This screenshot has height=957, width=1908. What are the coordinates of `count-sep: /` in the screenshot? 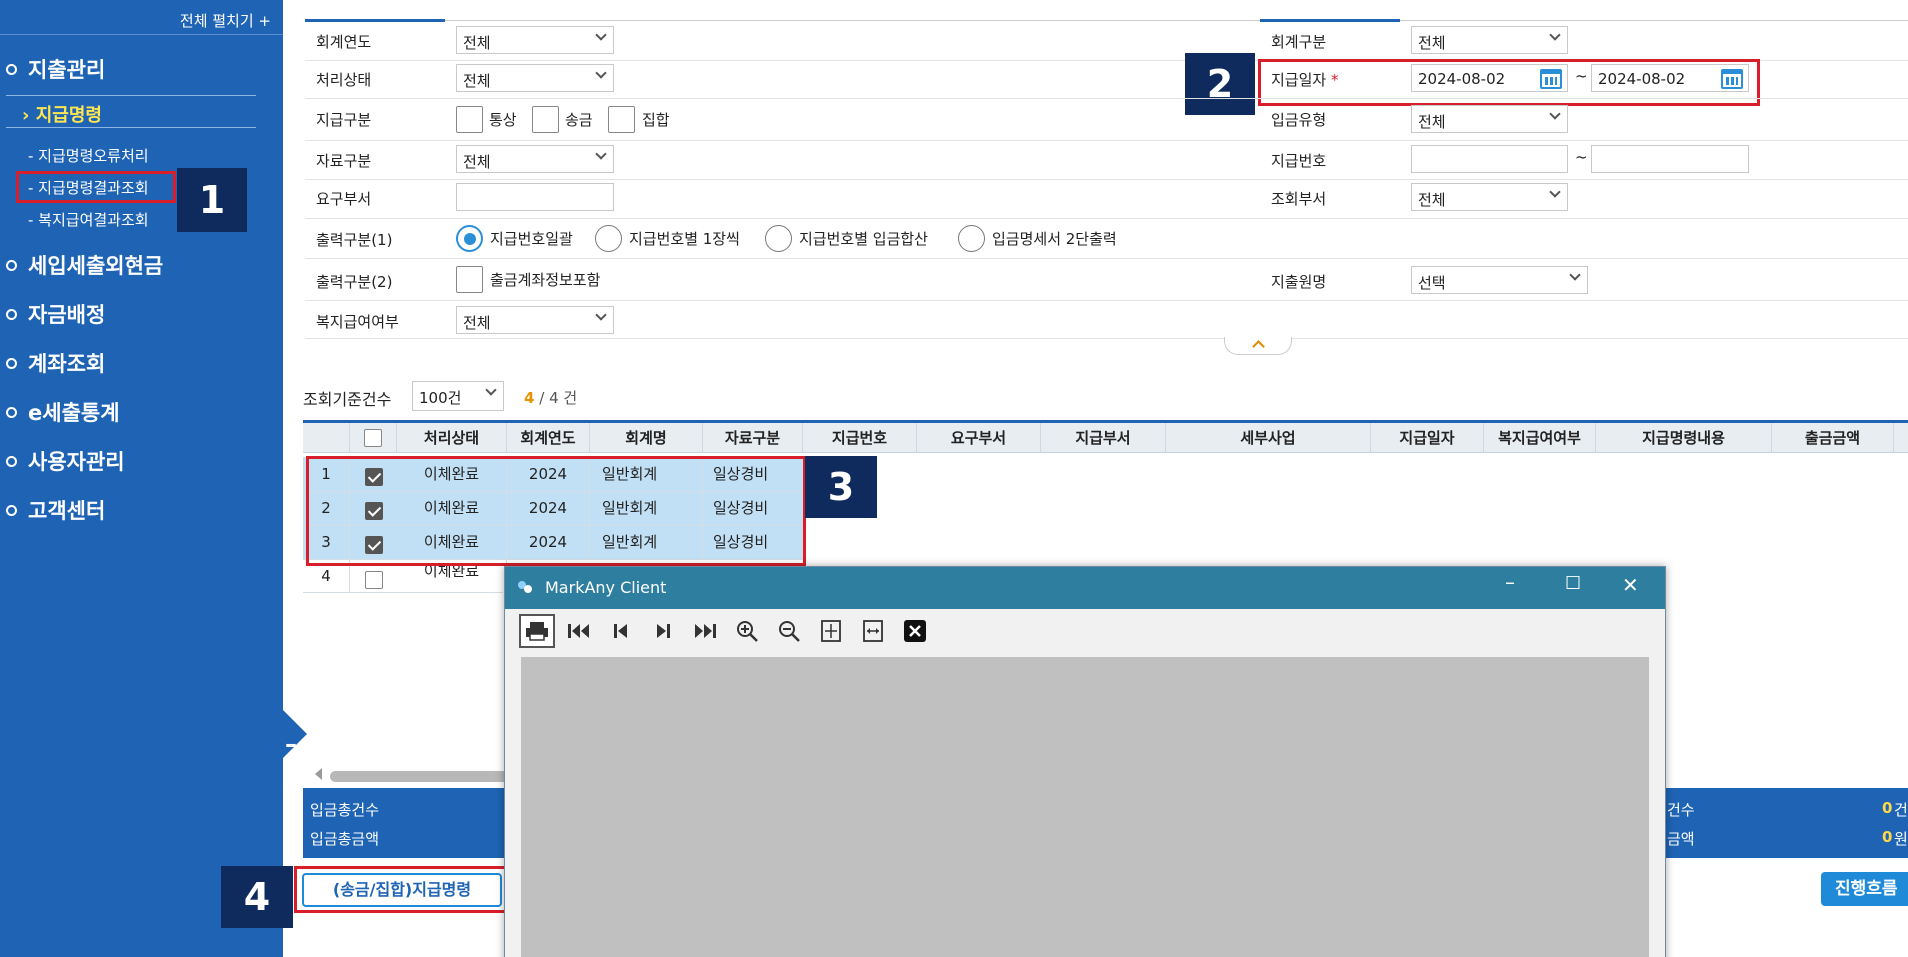 It's located at (542, 398).